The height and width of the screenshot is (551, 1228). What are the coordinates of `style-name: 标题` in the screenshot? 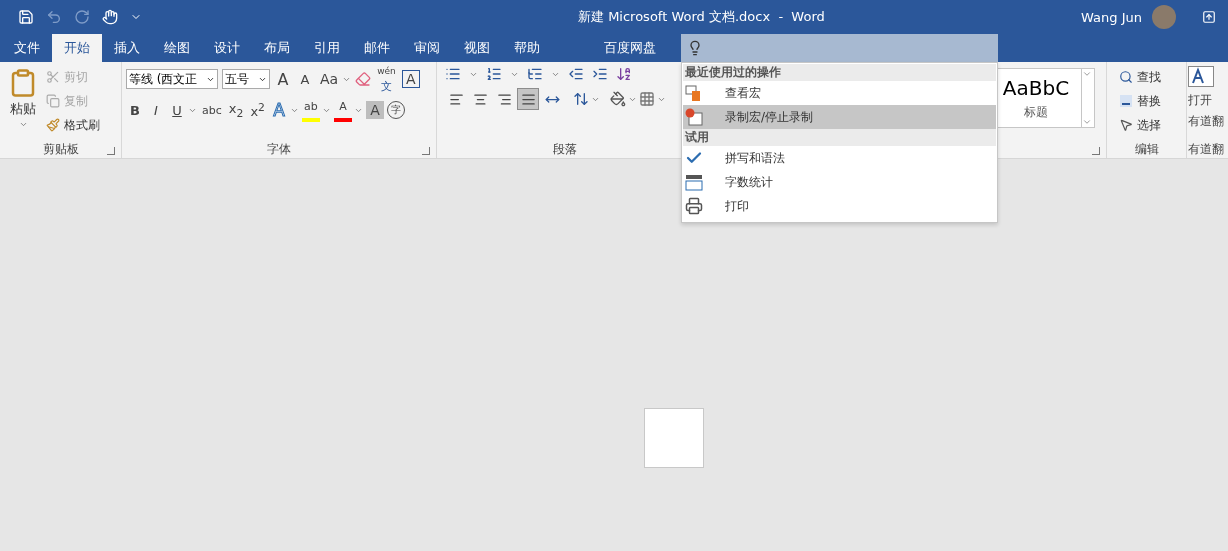 It's located at (1036, 112).